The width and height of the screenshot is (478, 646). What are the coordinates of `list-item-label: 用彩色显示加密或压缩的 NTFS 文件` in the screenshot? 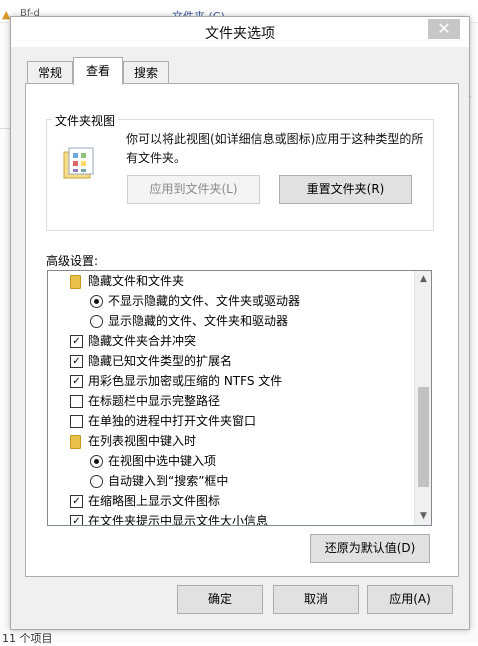 It's located at (185, 381).